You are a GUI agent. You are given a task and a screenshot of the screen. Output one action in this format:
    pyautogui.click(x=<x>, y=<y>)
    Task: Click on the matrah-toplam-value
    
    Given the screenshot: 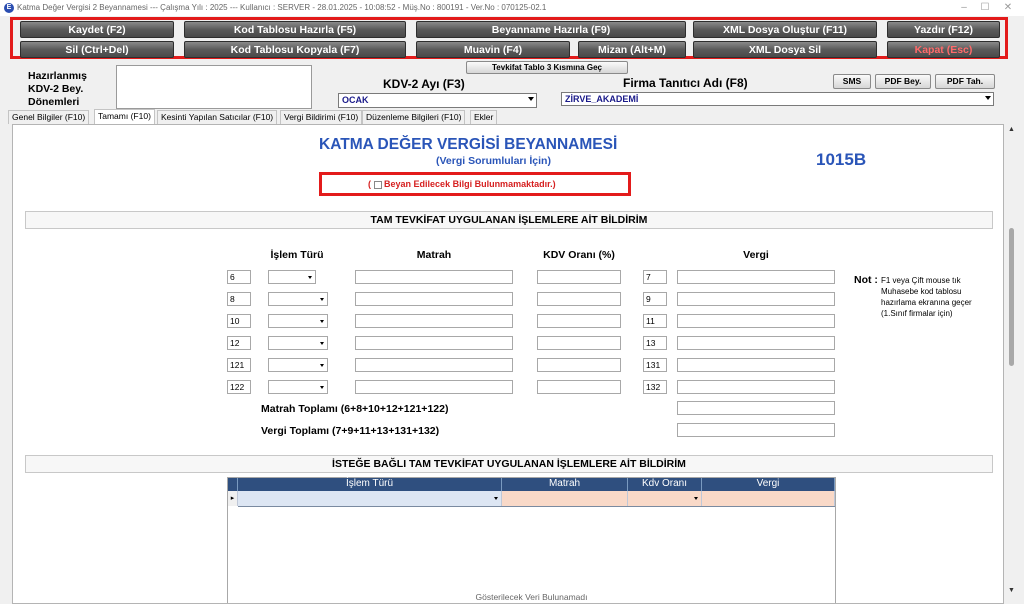 What is the action you would take?
    pyautogui.click(x=756, y=408)
    